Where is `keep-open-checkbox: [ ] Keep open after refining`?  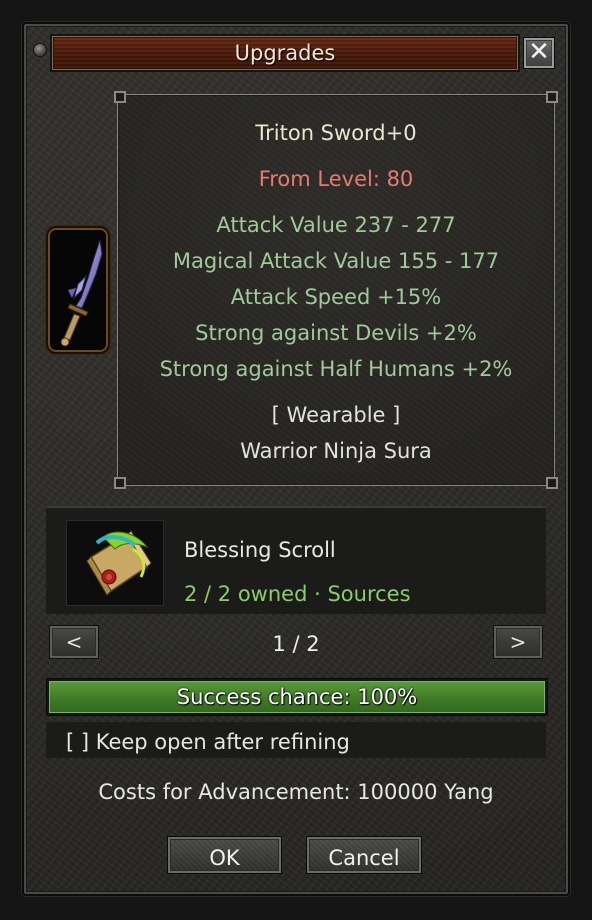
keep-open-checkbox: [ ] Keep open after refining is located at coordinates (296, 740).